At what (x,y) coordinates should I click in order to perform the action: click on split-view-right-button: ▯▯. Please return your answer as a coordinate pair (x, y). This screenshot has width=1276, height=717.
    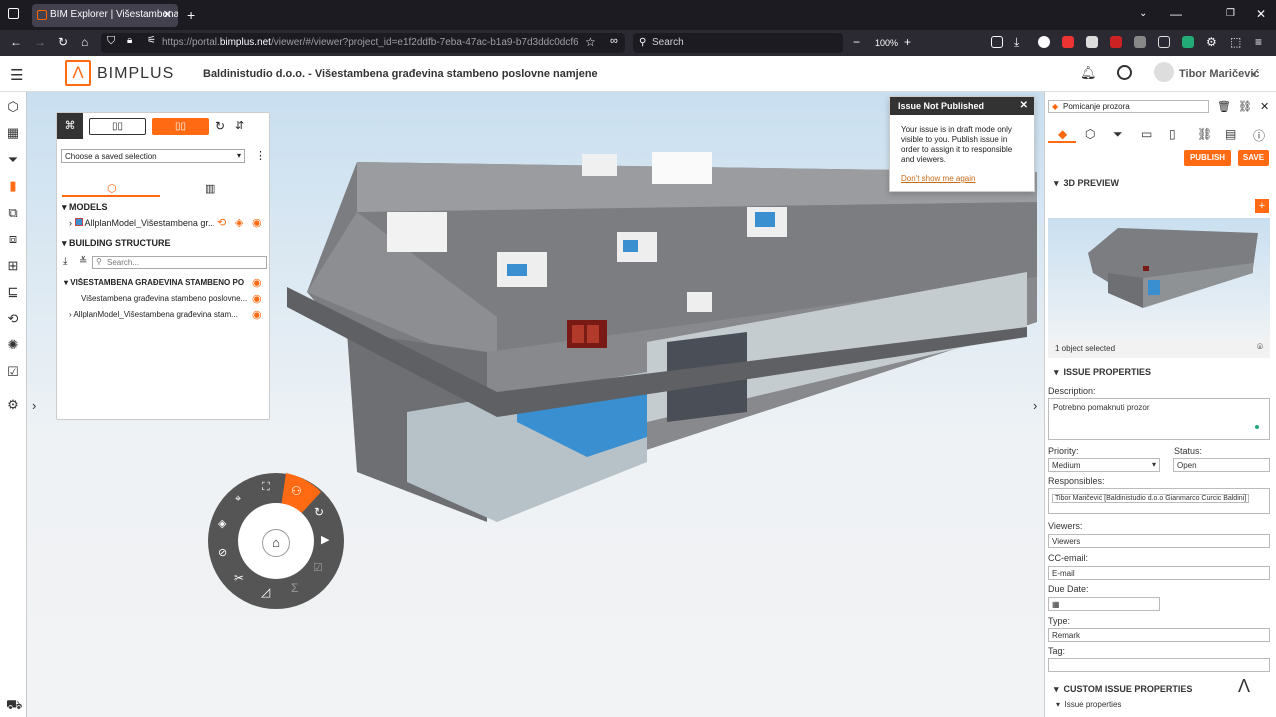
    Looking at the image, I should click on (180, 126).